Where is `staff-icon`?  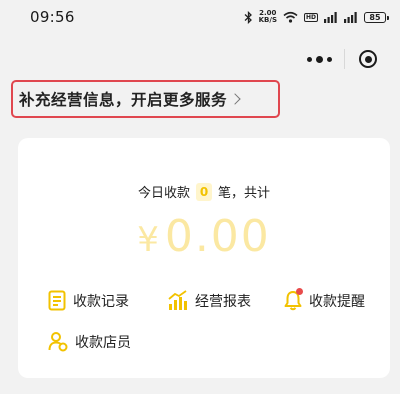 staff-icon is located at coordinates (58, 341).